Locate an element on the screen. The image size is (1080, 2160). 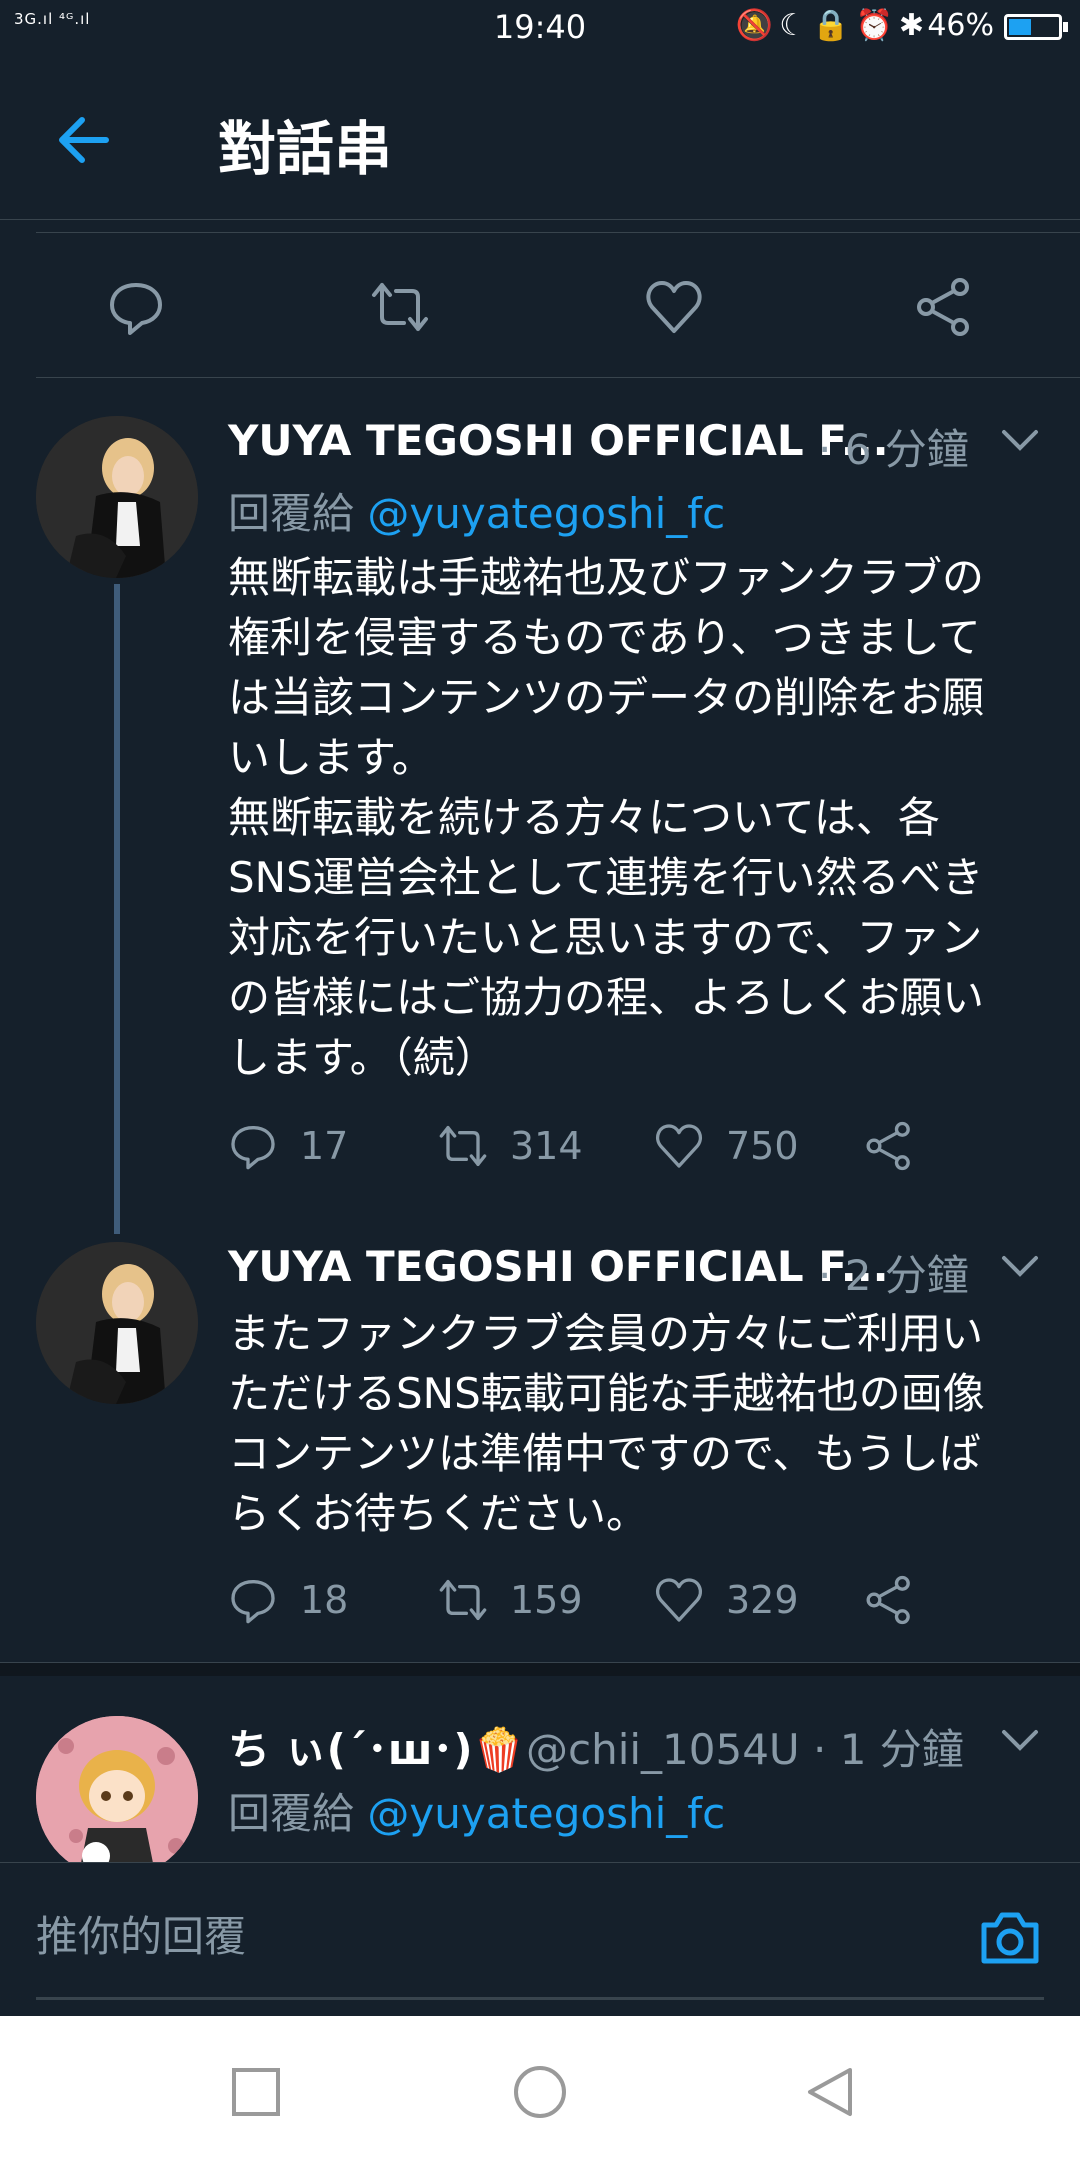
back-arrow-icon is located at coordinates (84, 140).